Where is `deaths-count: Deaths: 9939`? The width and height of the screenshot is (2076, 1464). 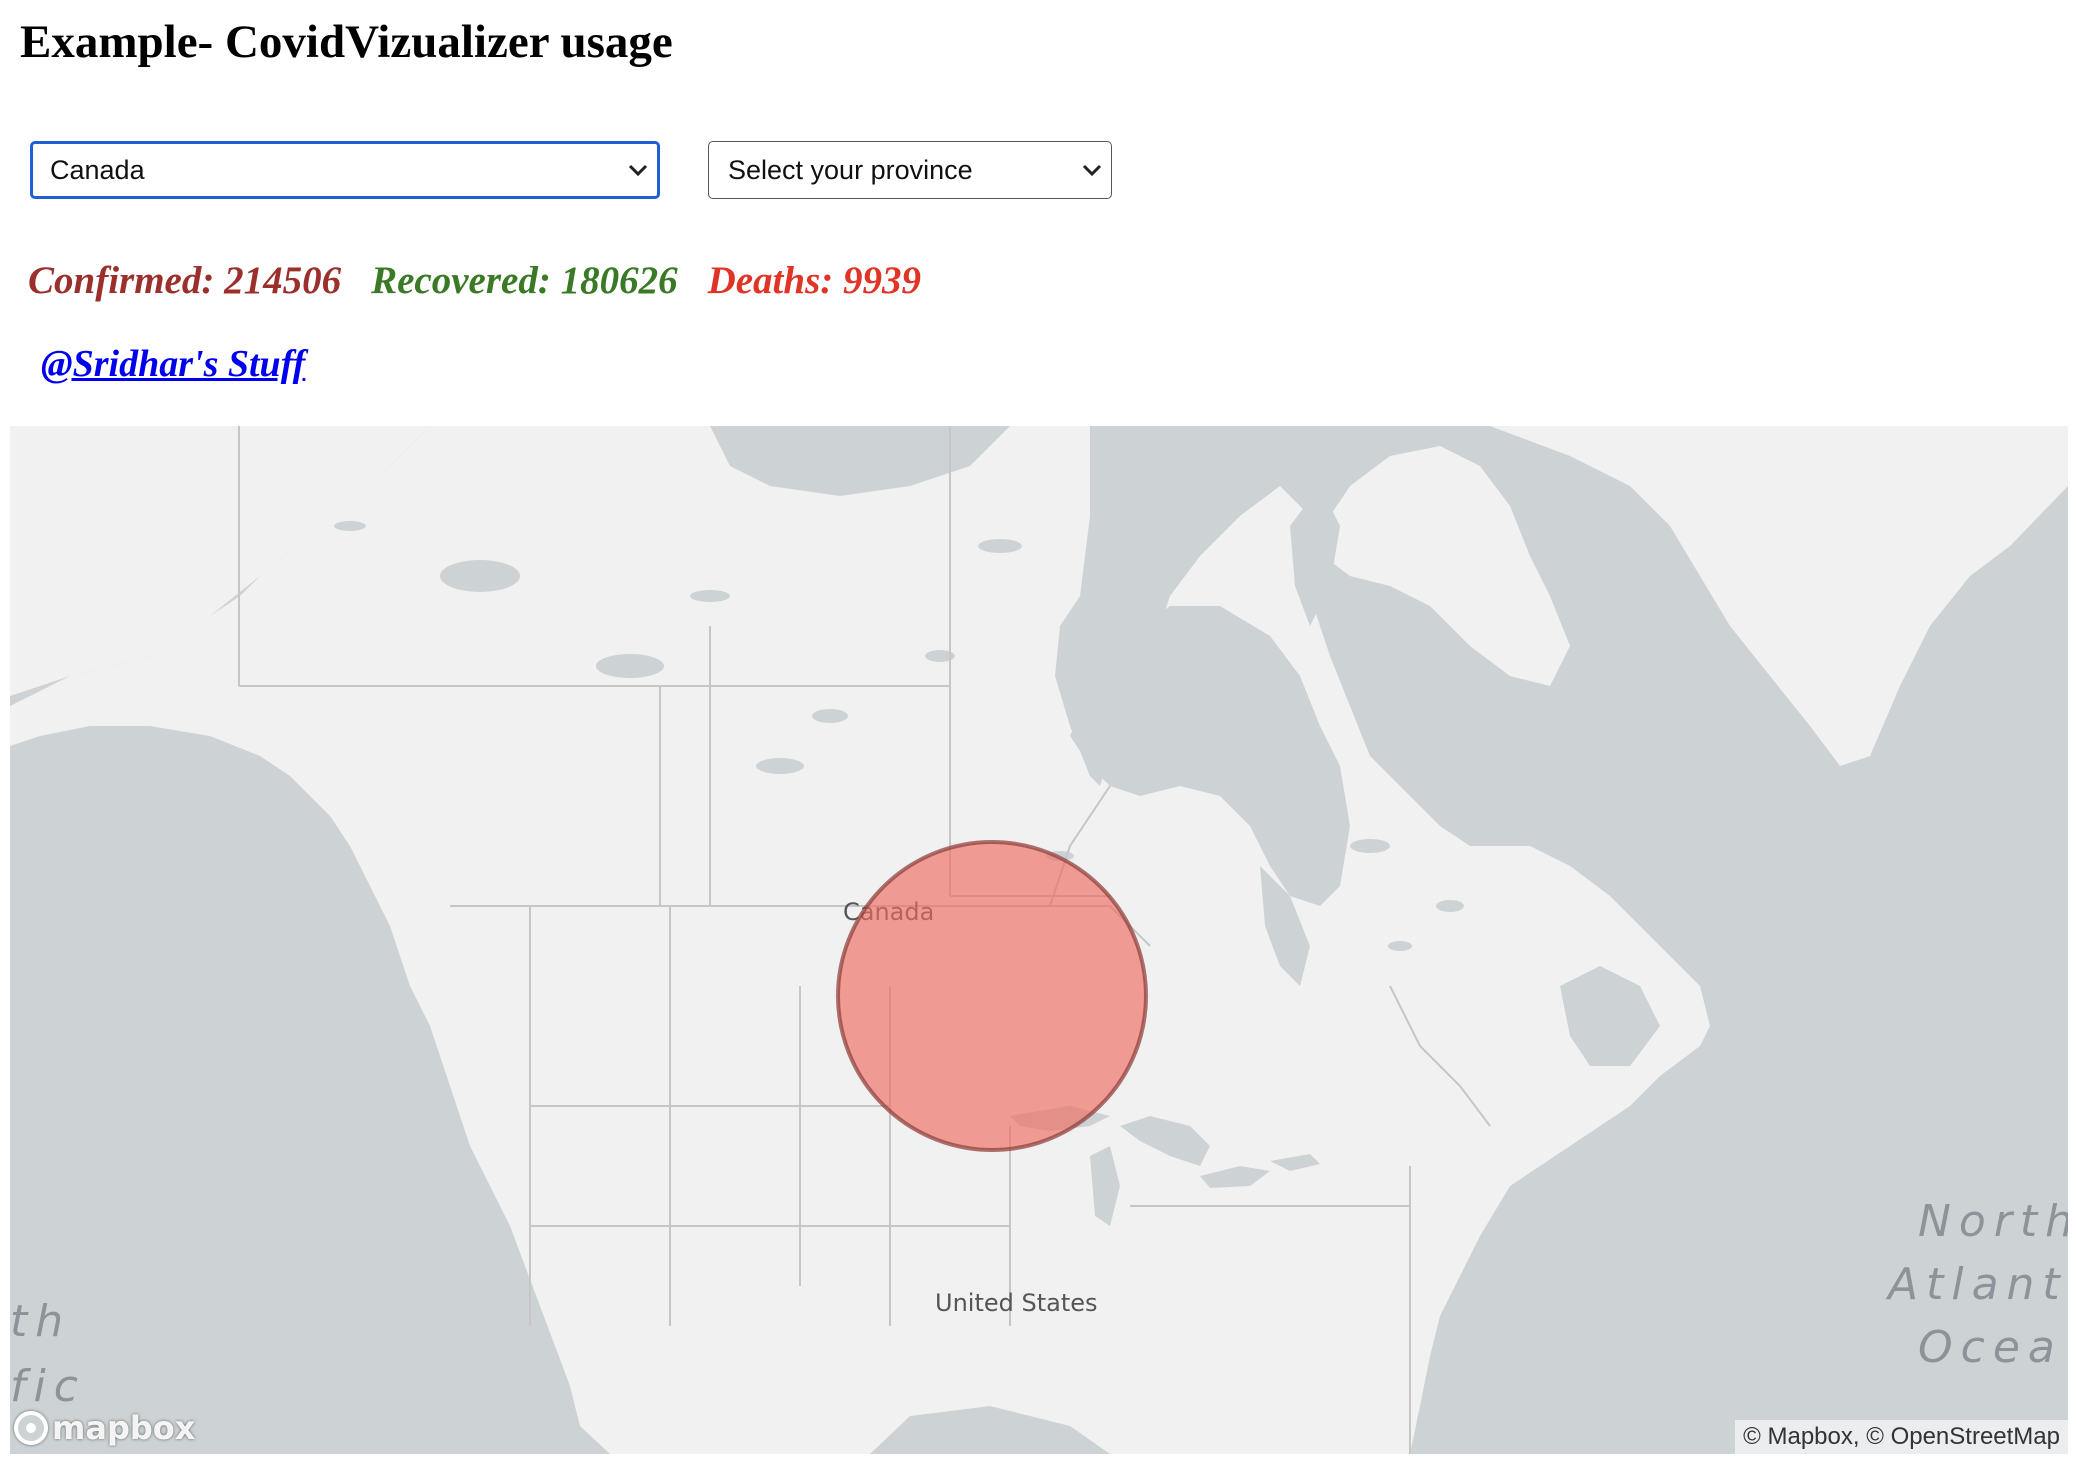
deaths-count: Deaths: 9939 is located at coordinates (814, 280).